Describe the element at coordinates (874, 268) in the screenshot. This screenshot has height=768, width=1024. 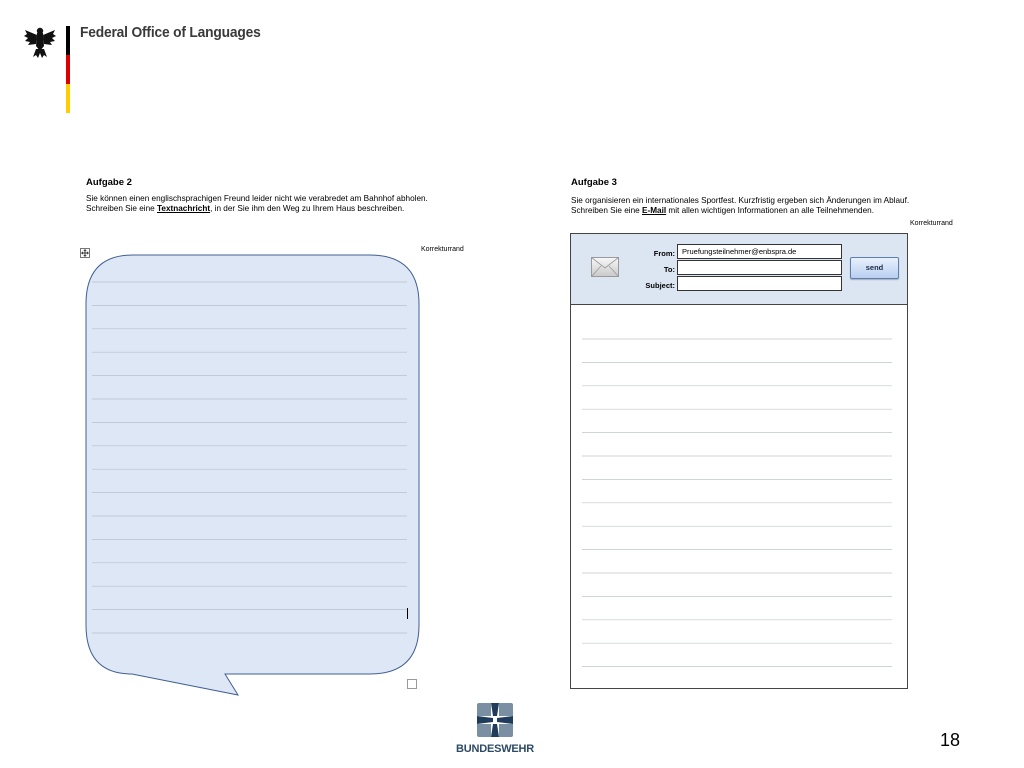
I see `send-button: send` at that location.